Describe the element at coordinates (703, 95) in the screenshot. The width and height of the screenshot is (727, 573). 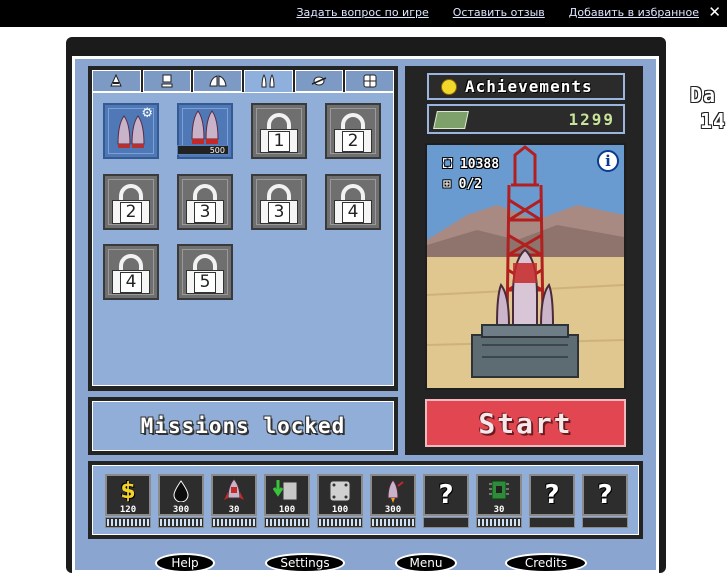
I see `side-title-line1: Da` at that location.